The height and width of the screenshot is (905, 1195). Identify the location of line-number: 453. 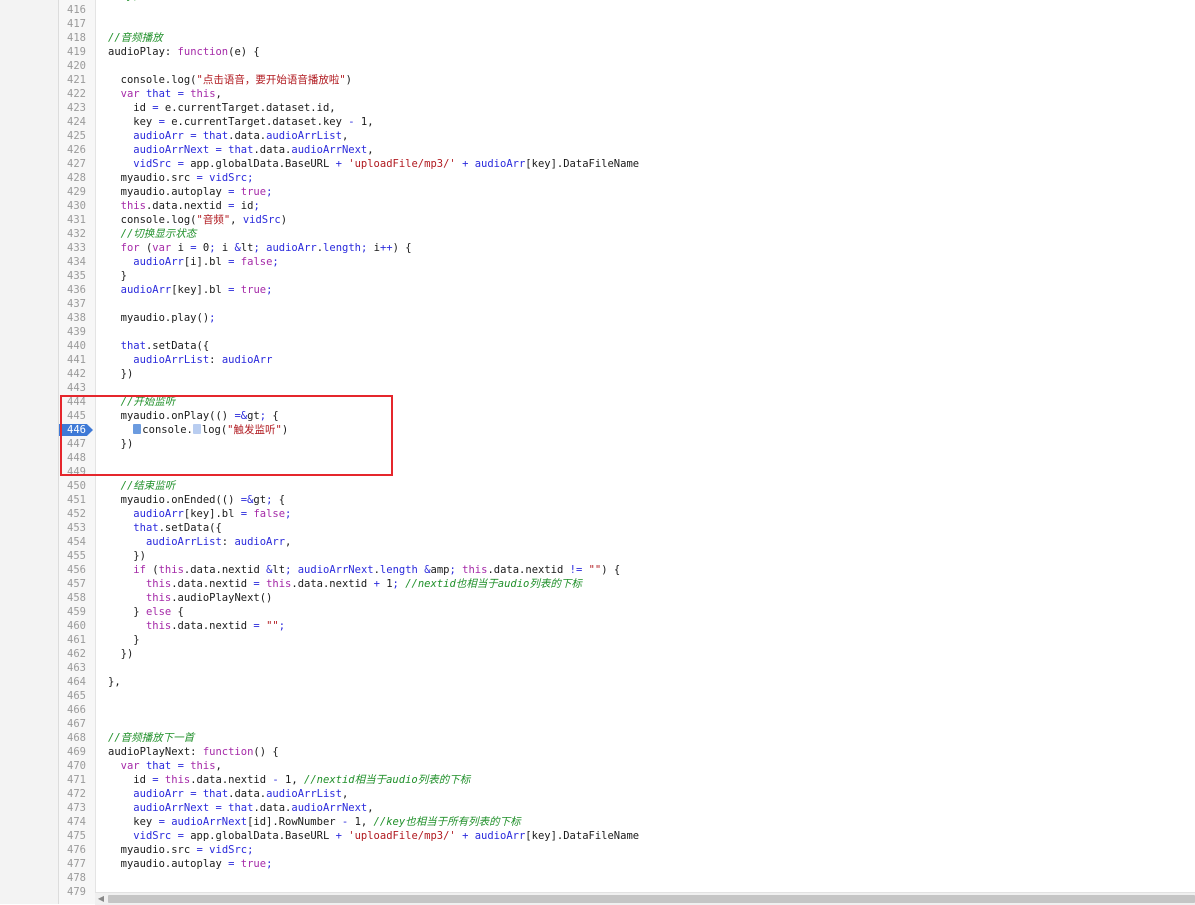
(72, 528).